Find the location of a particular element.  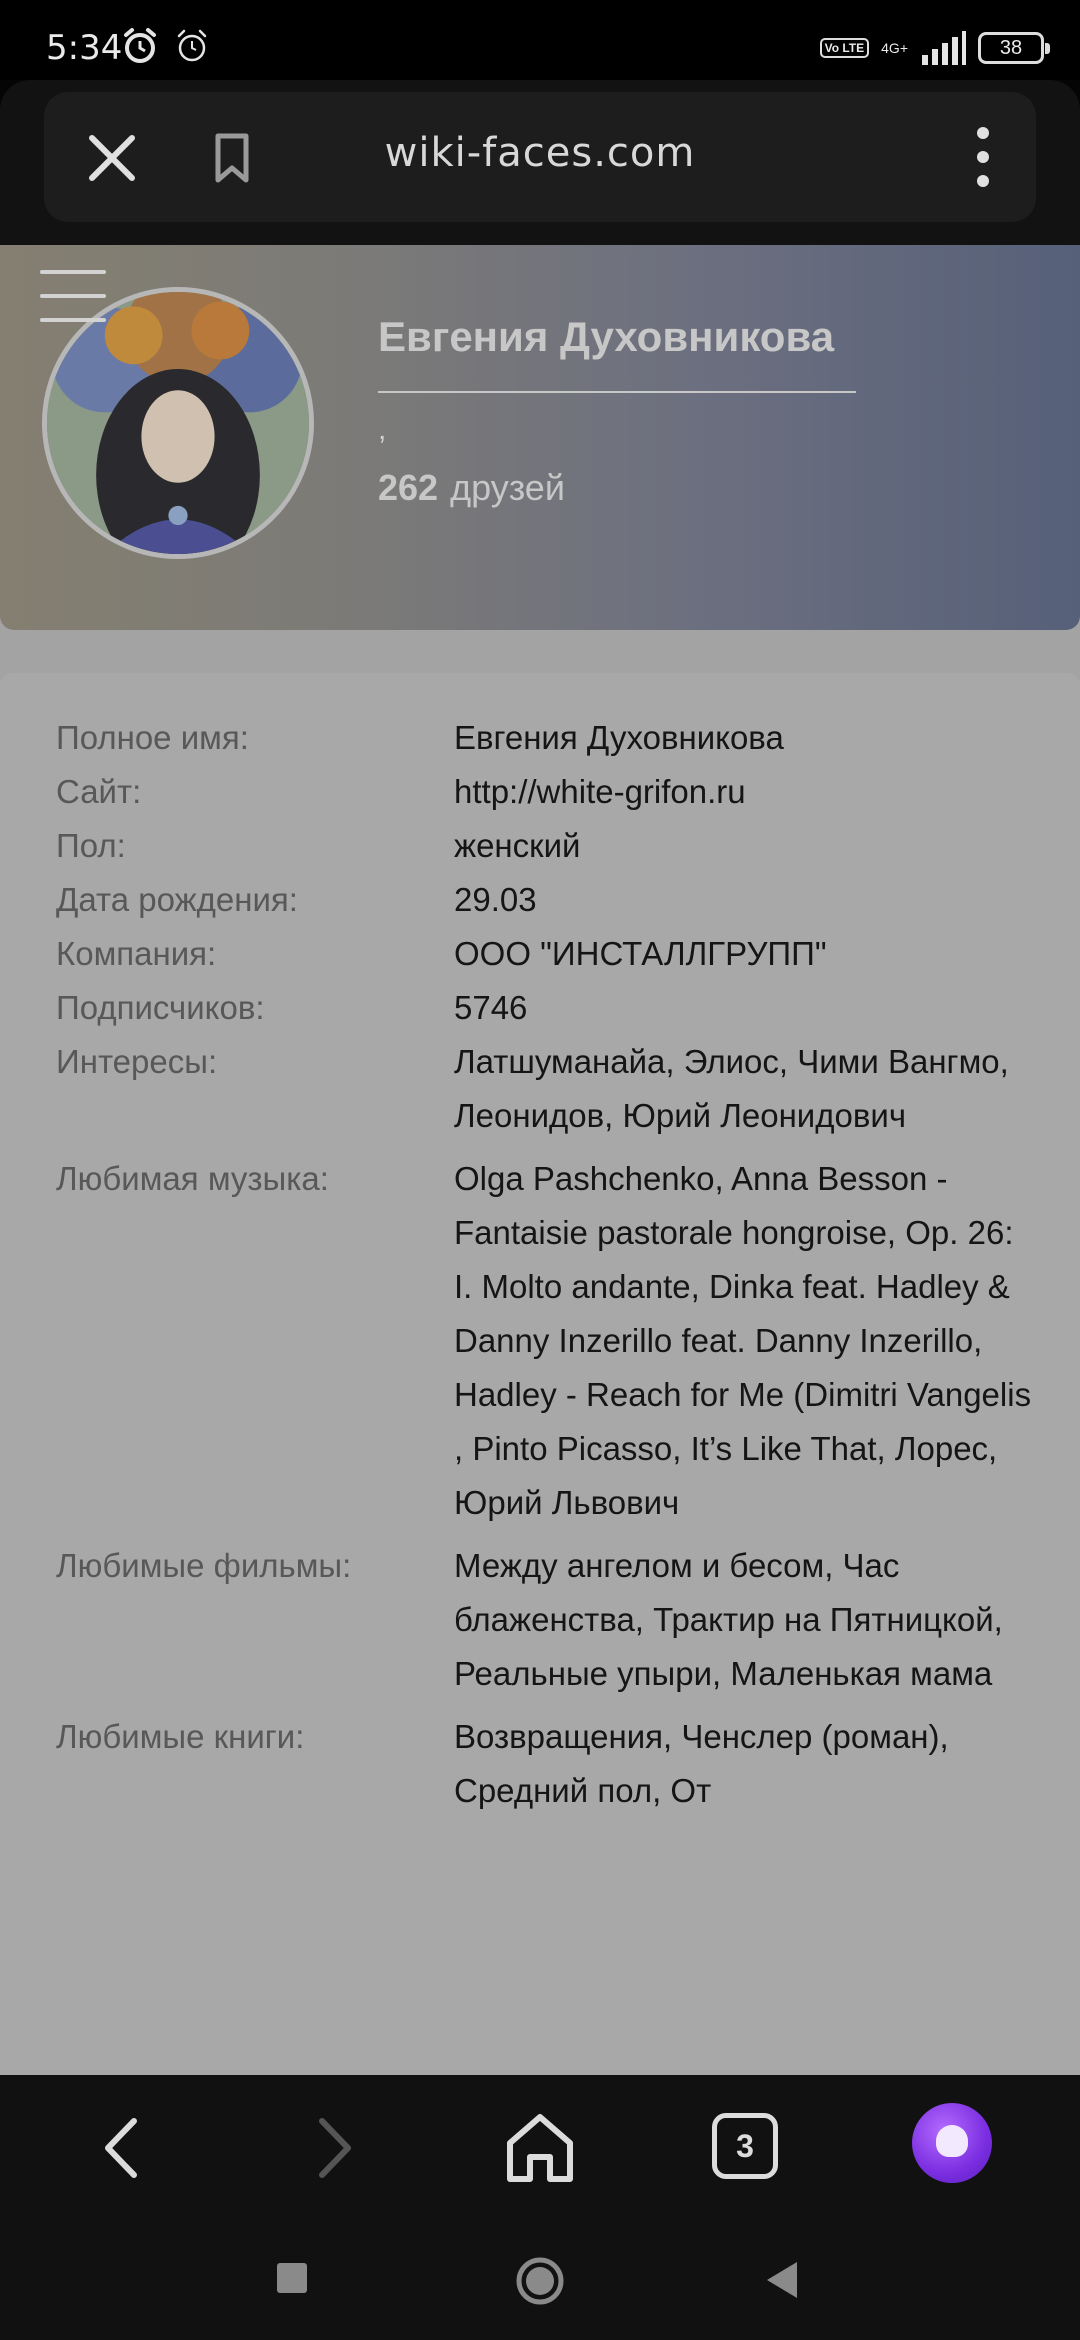

alarm-outline-icon is located at coordinates (192, 45).